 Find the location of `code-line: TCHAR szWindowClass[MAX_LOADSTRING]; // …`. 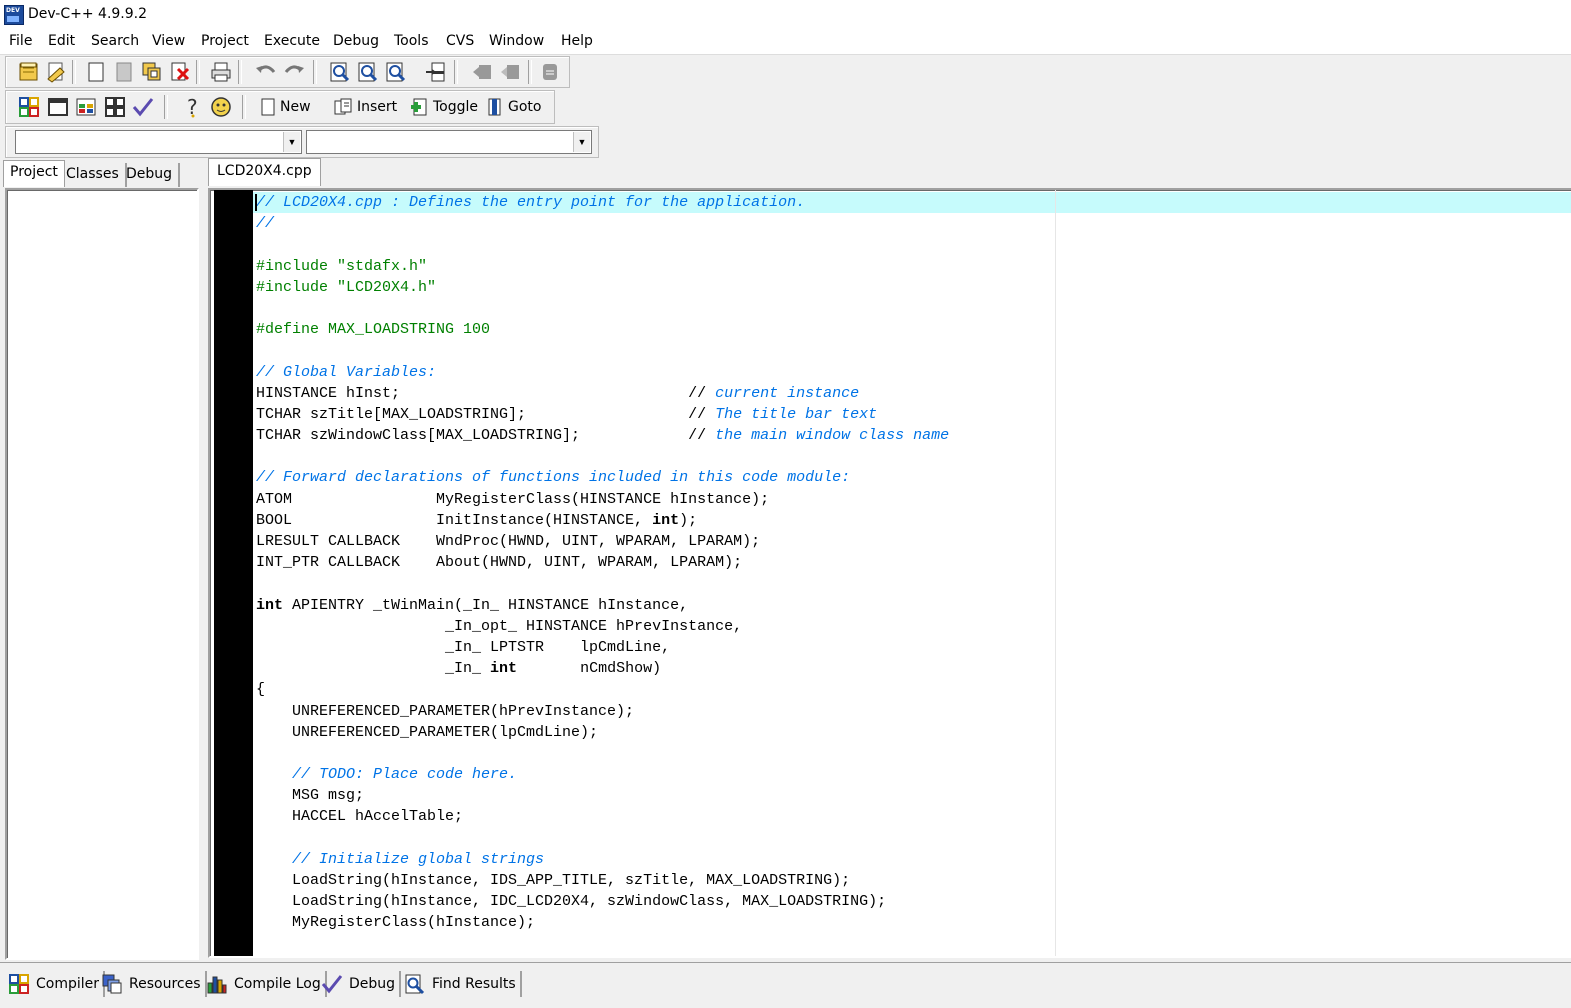

code-line: TCHAR szWindowClass[MAX_LOADSTRING]; // … is located at coordinates (602, 435).